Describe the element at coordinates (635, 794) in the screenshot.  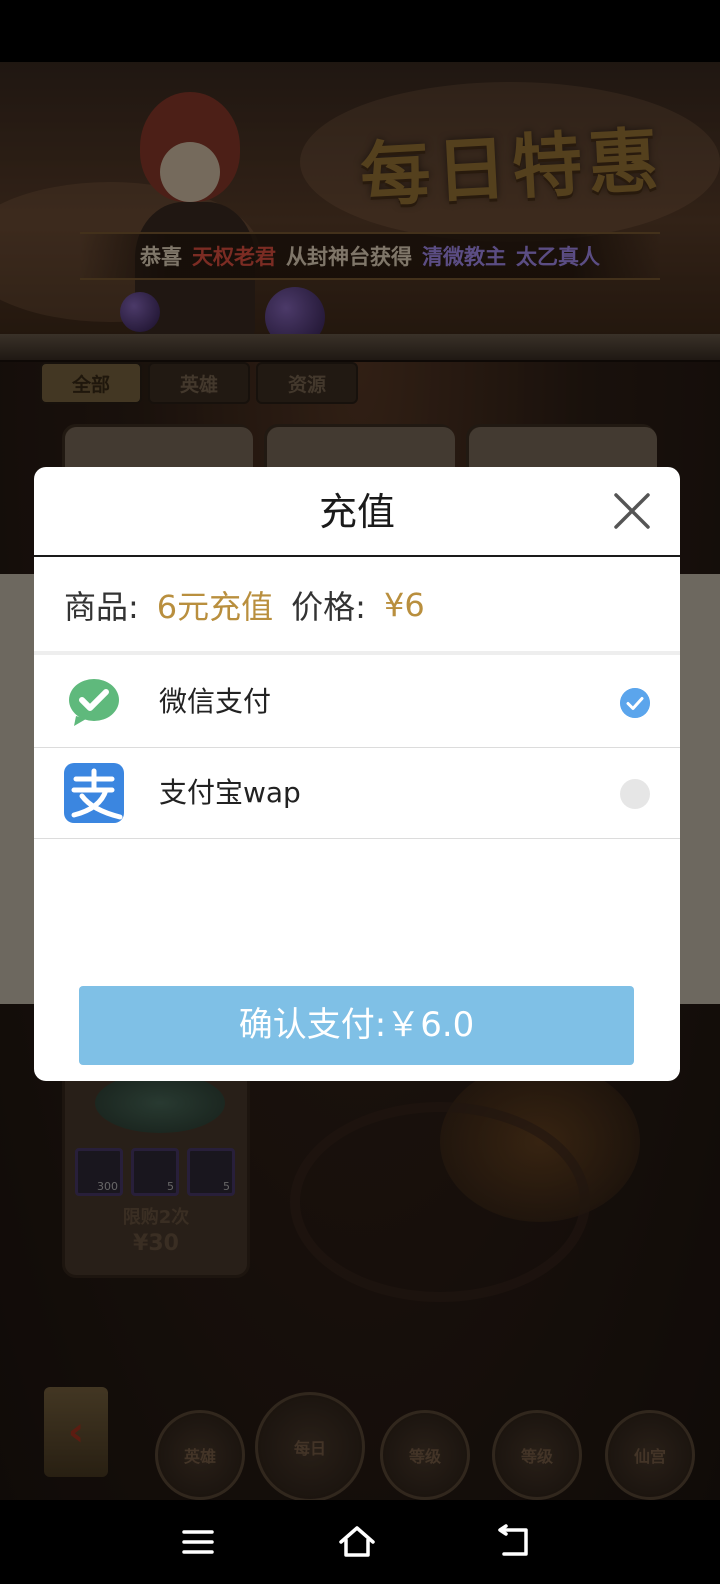
I see `radio-unselected-icon` at that location.